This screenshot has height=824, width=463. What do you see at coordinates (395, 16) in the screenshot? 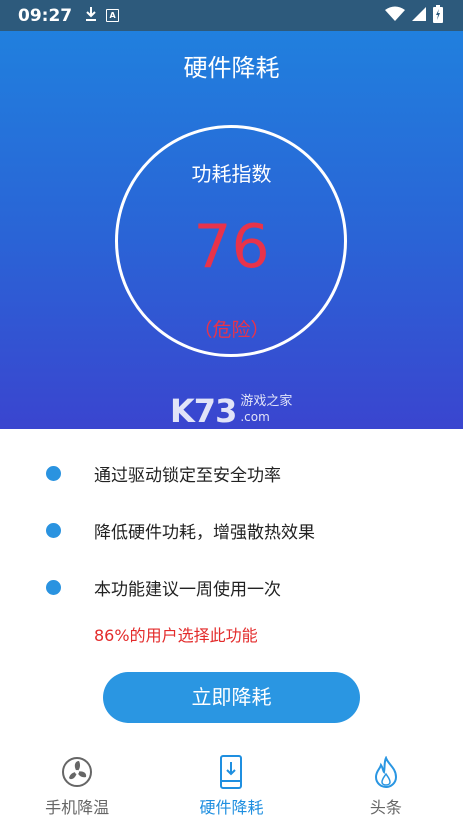
I see `wifi-icon` at bounding box center [395, 16].